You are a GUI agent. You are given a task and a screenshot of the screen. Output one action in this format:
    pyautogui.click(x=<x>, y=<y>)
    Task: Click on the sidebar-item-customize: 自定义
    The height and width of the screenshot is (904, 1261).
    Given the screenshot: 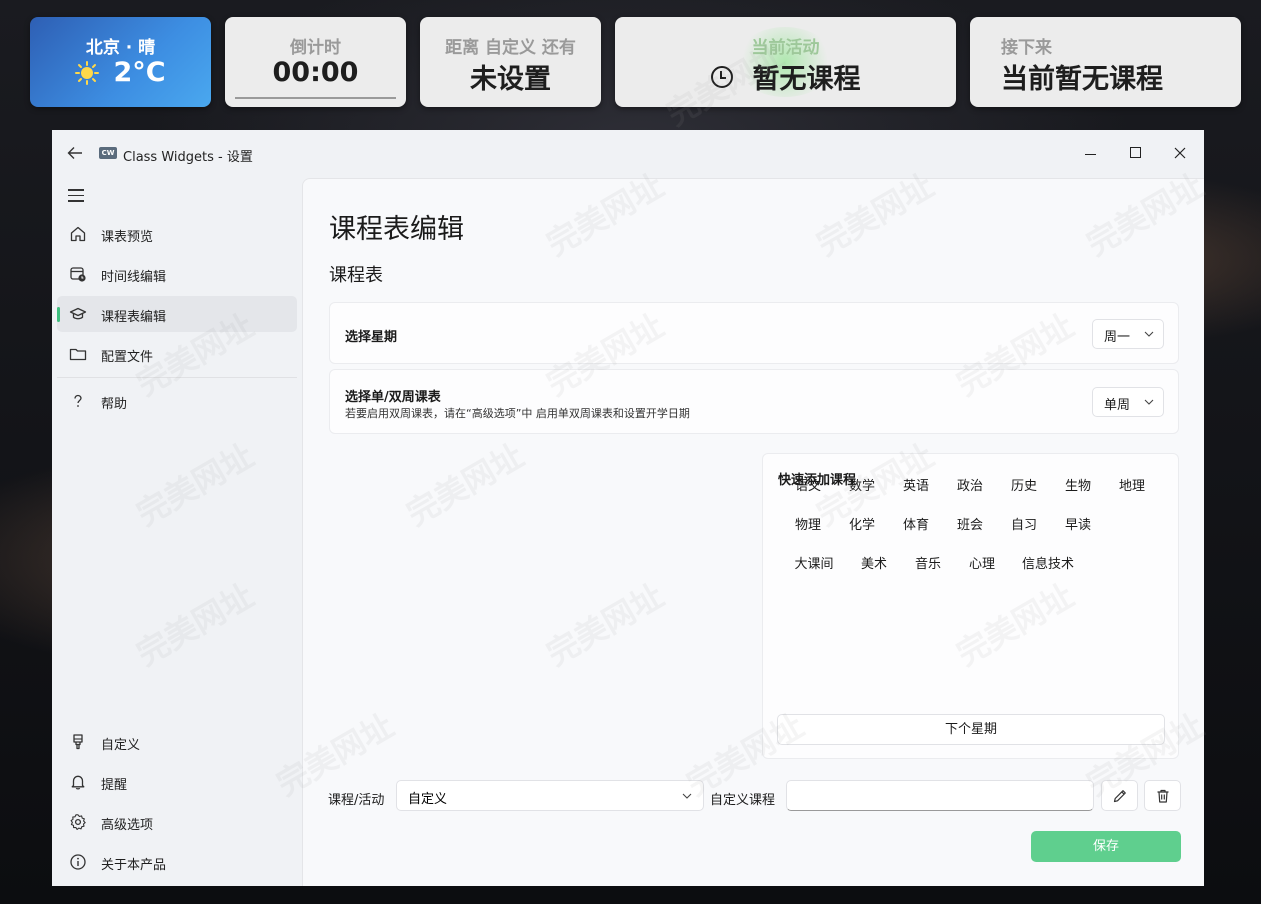 What is the action you would take?
    pyautogui.click(x=177, y=742)
    